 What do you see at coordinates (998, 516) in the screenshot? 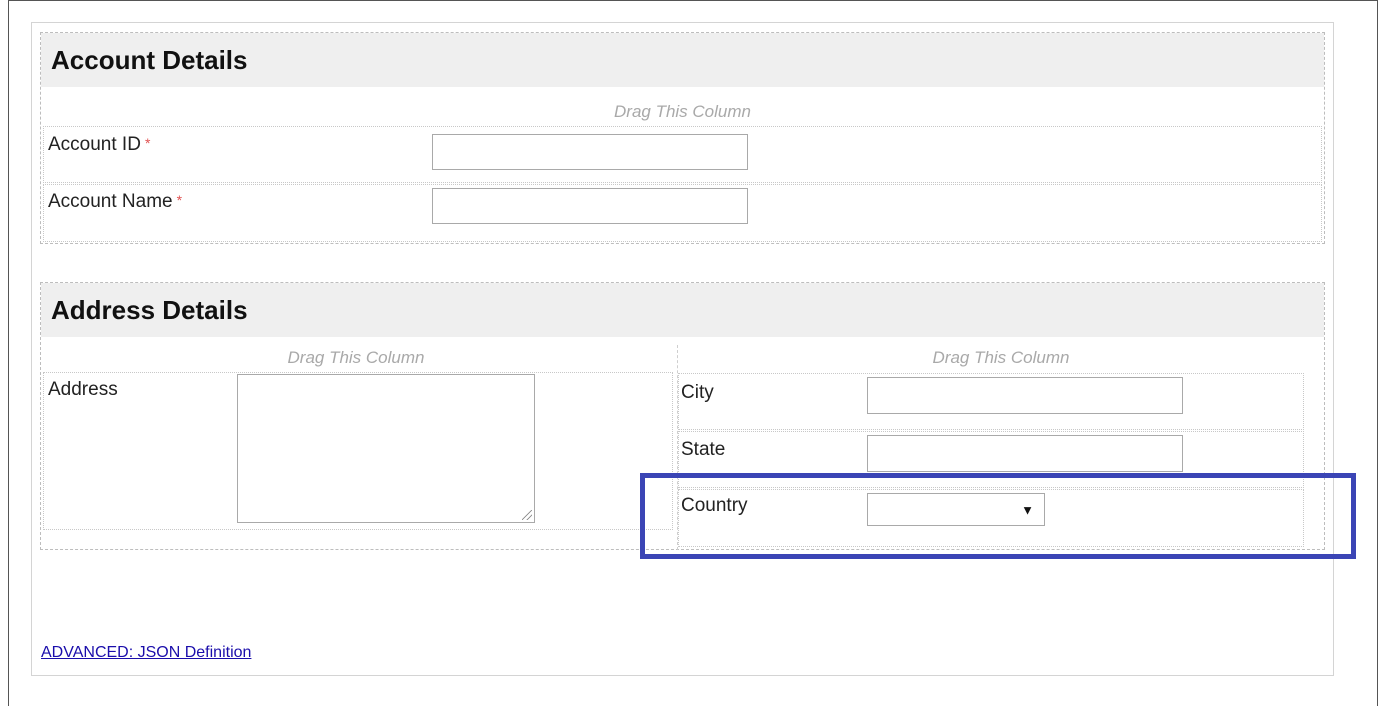
I see `highlight-box` at bounding box center [998, 516].